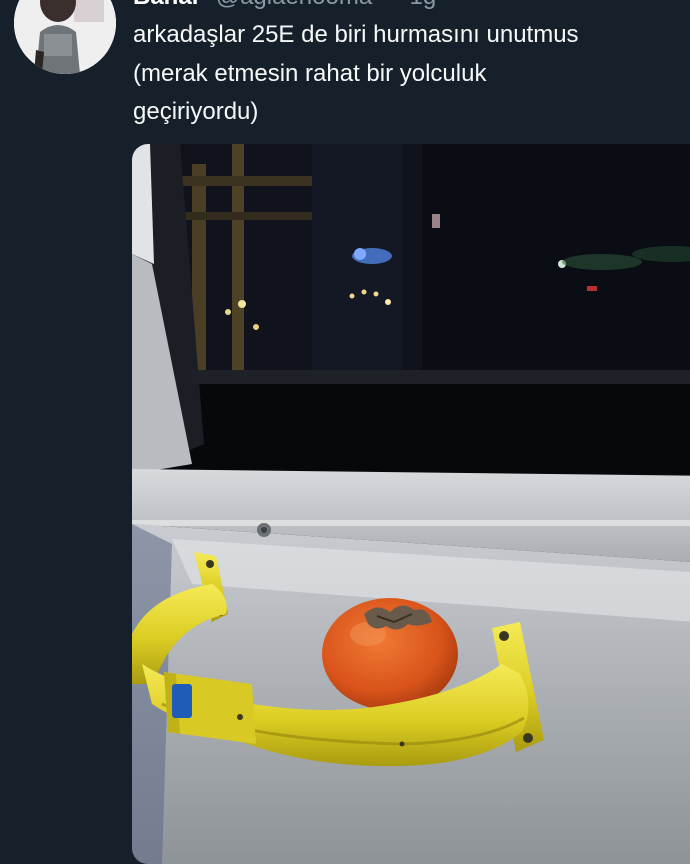 Image resolution: width=690 pixels, height=864 pixels. Describe the element at coordinates (294, 5) in the screenshot. I see `author-handle: @aglaehooma` at that location.